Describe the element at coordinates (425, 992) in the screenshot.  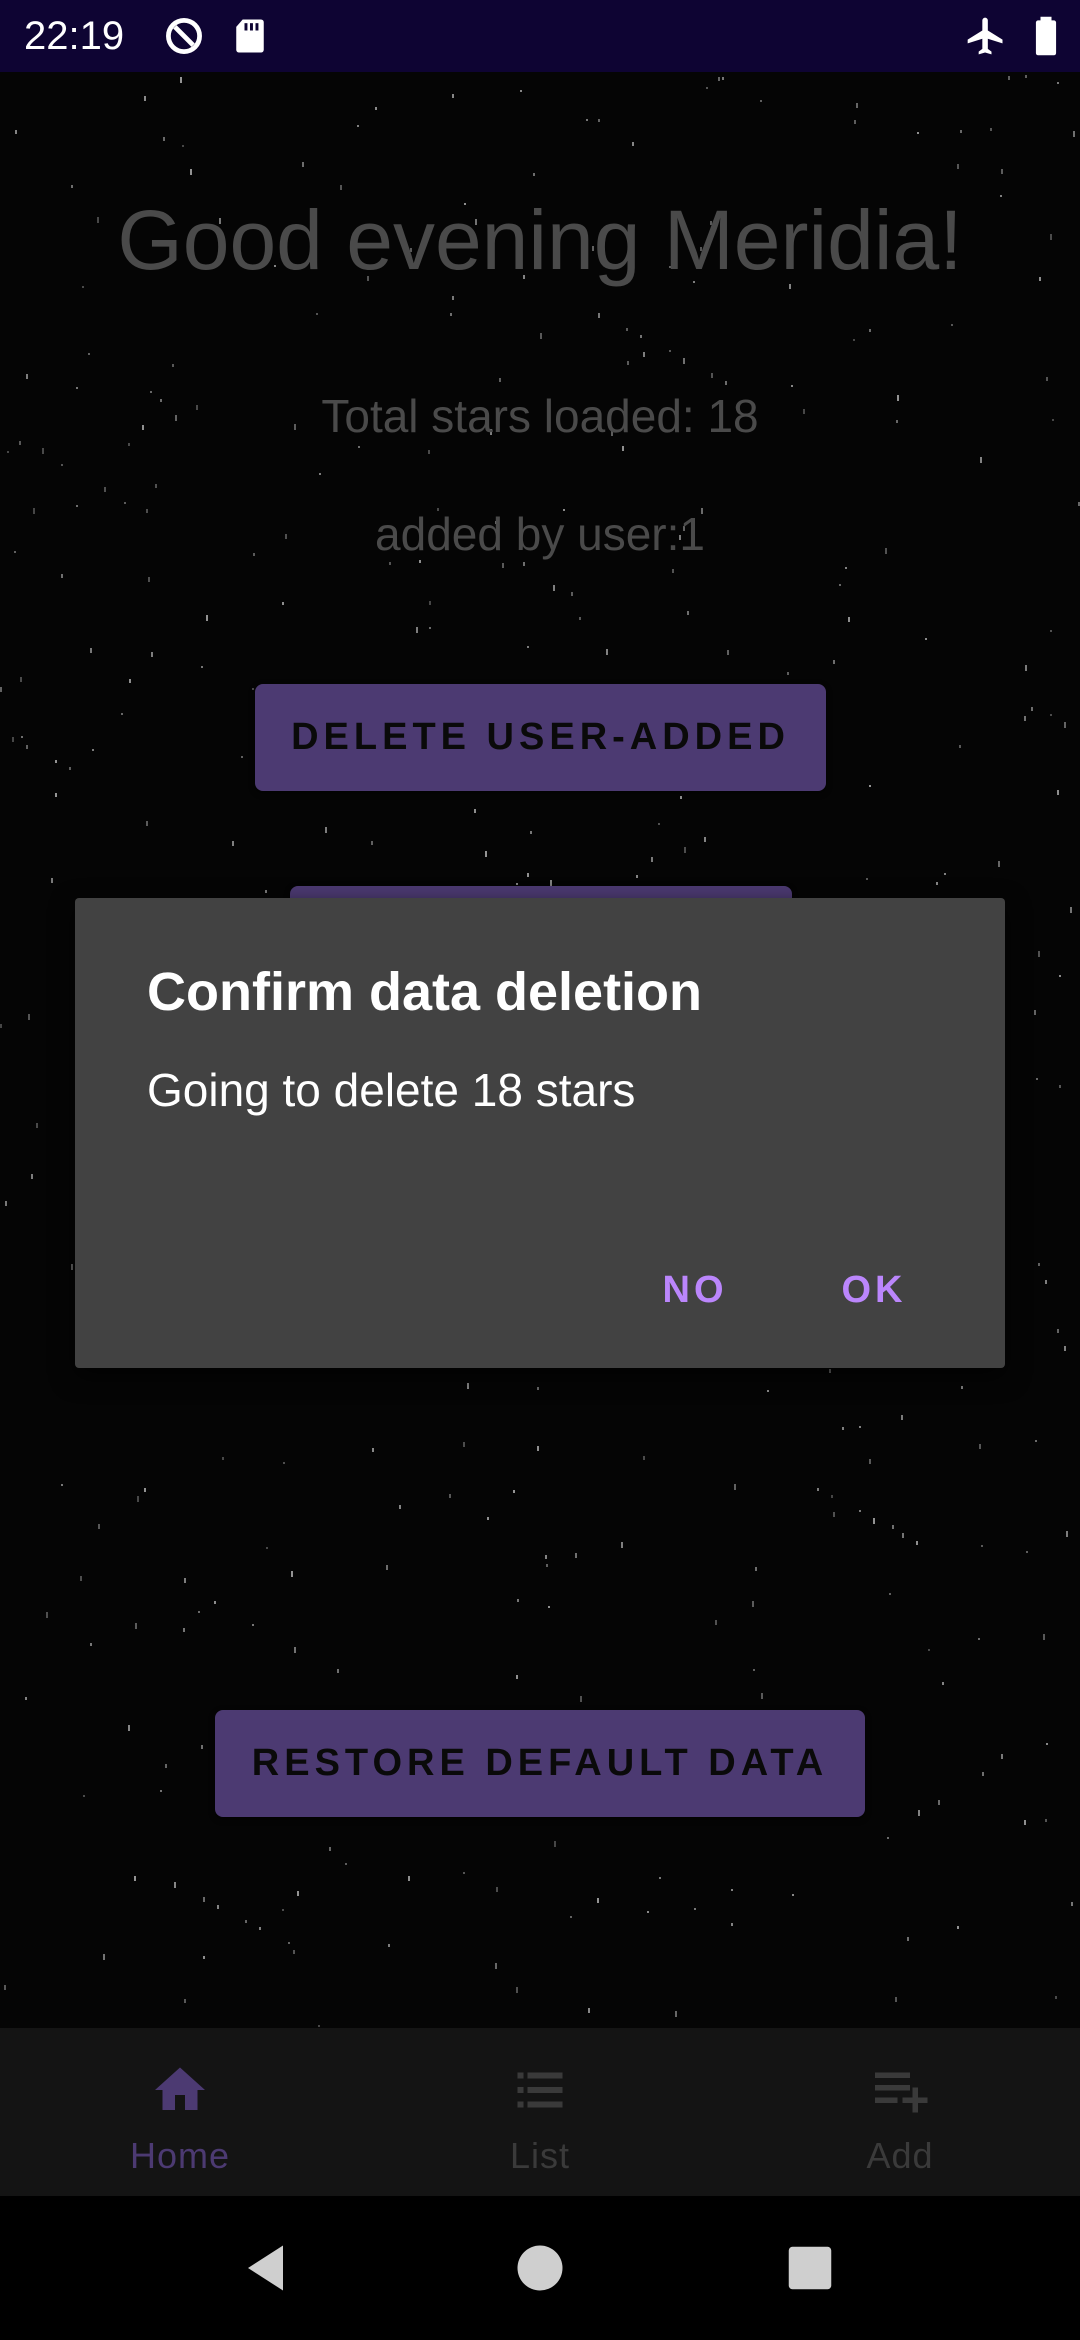
I see `dialog-title: Confirm data deletion` at that location.